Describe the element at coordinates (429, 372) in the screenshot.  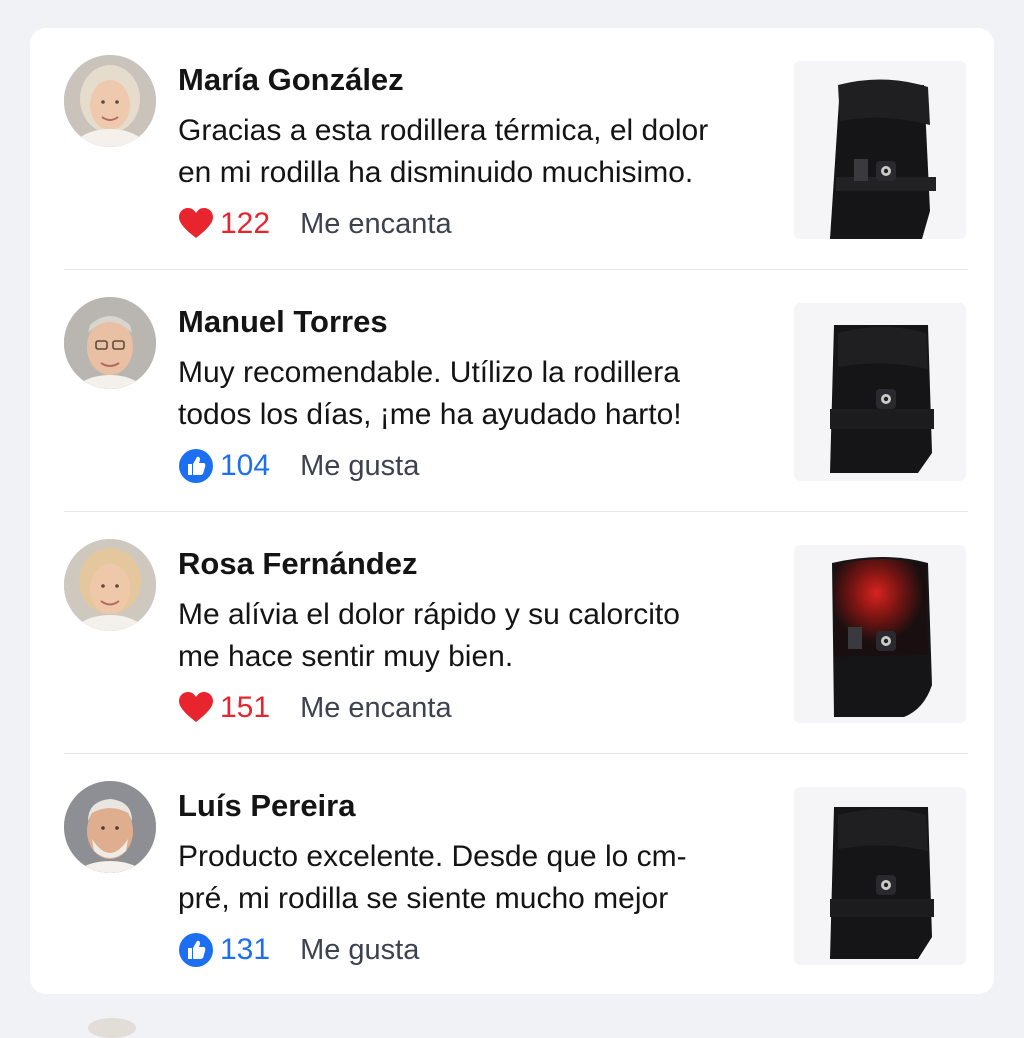
I see `review-text-line: Muy recomendable. Utílizo la rodillera` at that location.